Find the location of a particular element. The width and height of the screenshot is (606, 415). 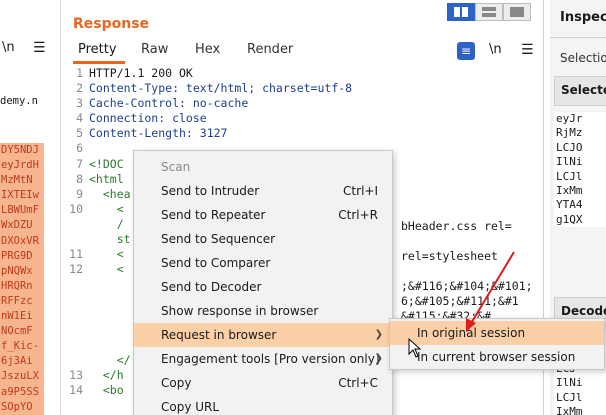

horizontal-view-icon is located at coordinates (489, 12).